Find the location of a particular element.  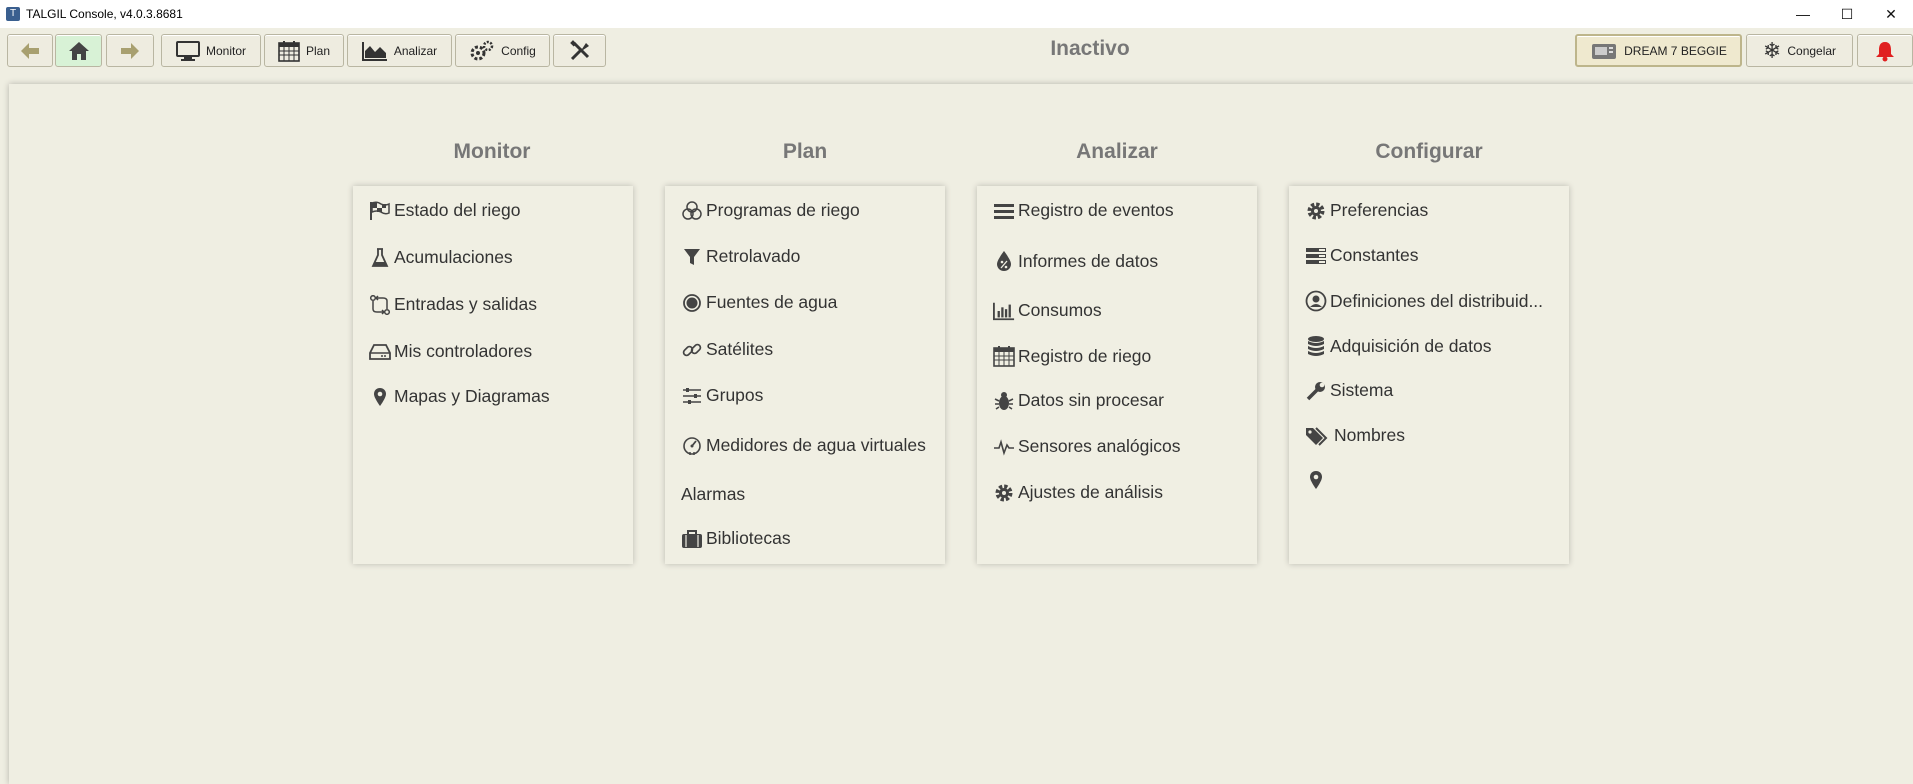

close-button: ✕ is located at coordinates (1891, 14).